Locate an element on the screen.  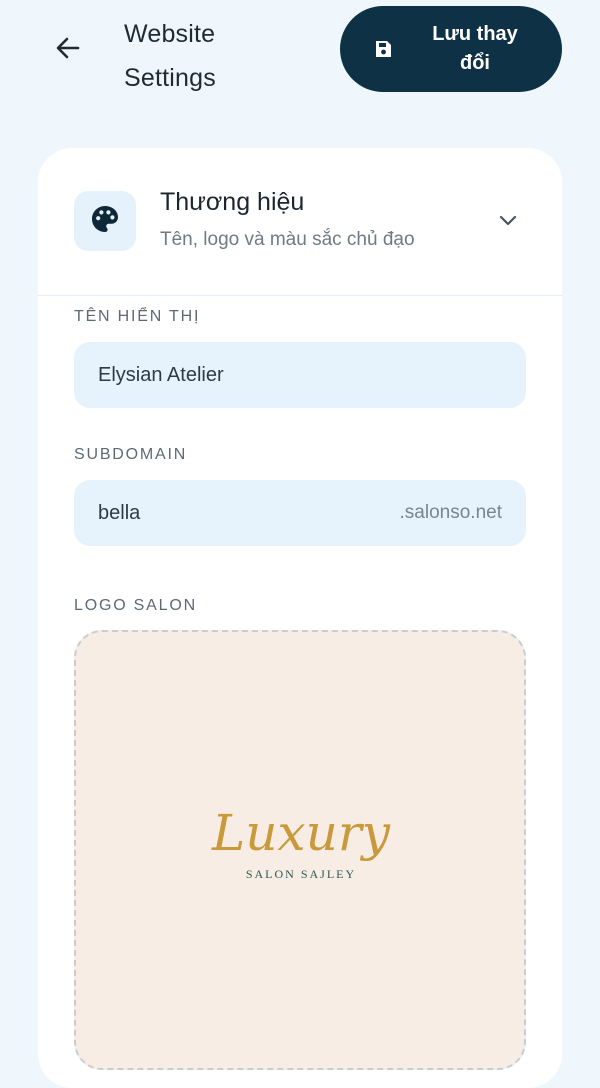
back-button is located at coordinates (68, 50).